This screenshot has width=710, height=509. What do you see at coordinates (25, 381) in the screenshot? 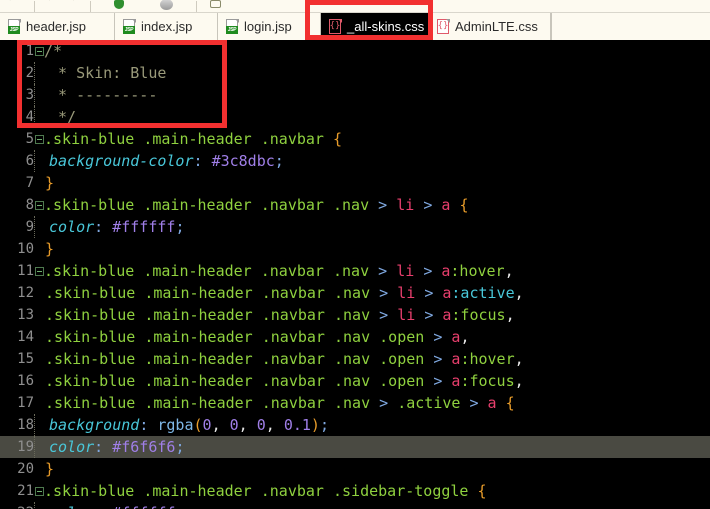
I see `line-number: 16` at bounding box center [25, 381].